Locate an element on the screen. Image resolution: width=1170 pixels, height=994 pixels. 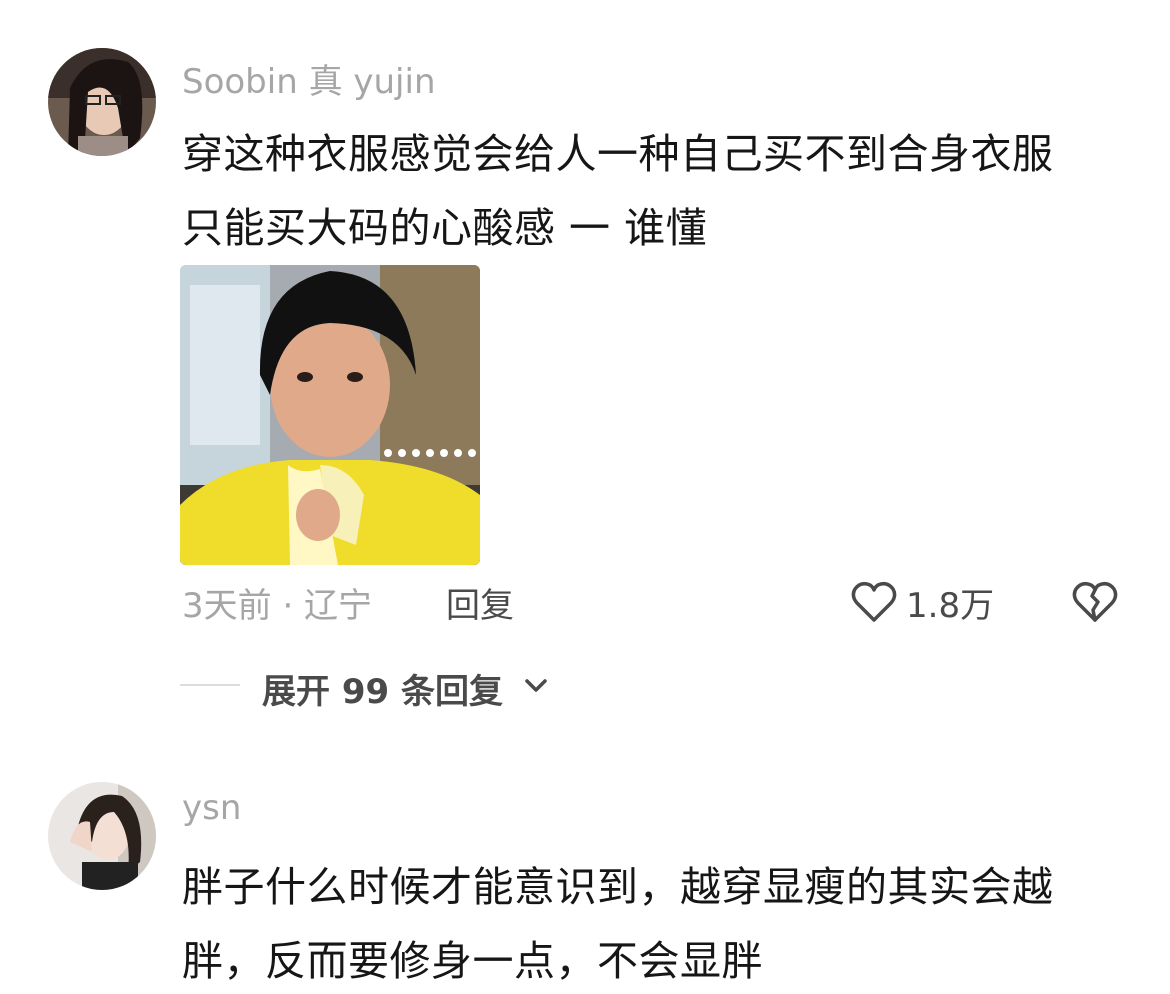
expand-replies-button: 展开 99 条回复 is located at coordinates (382, 688).